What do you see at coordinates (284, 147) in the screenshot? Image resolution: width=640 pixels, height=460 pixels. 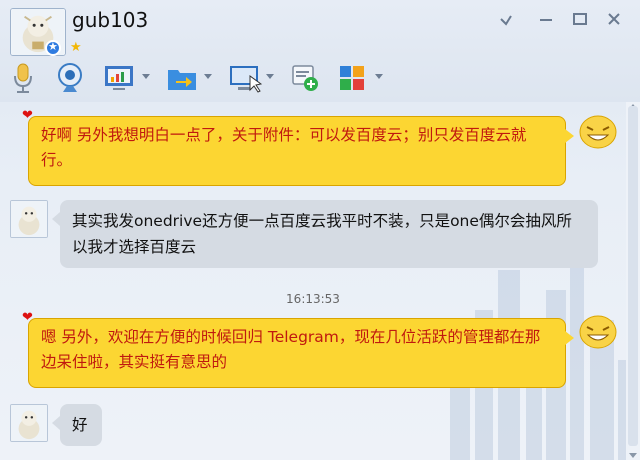 I see `message-text: 好啊 另外我想明白一点了，关于附件：可以发百度云；别只发百度云就行。` at bounding box center [284, 147].